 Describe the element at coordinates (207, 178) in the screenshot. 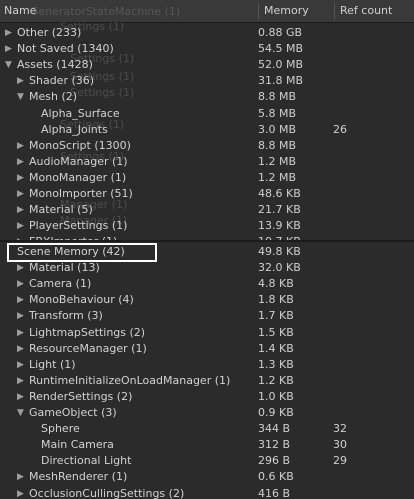

I see `tree-row: ▶ MonoManager (1) 1.2 MB` at that location.